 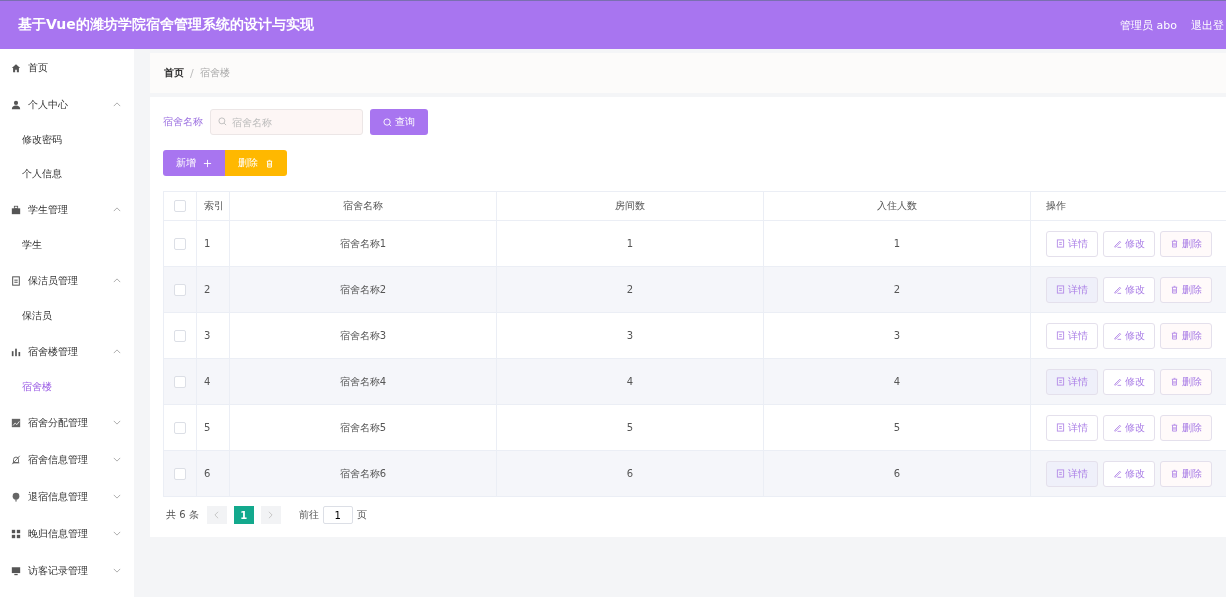 I want to click on breadcrumb-item: 宿舍楼, so click(x=214, y=73).